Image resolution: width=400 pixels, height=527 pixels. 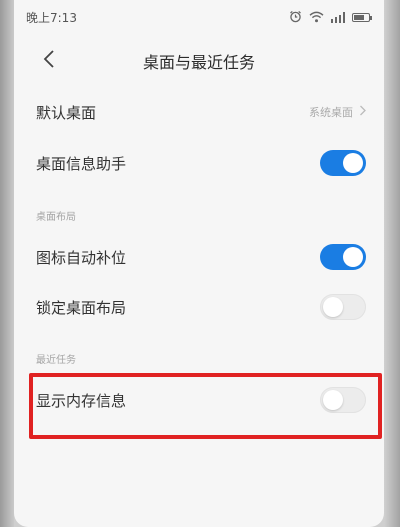 What do you see at coordinates (7, 263) in the screenshot?
I see `device-bezel-left` at bounding box center [7, 263].